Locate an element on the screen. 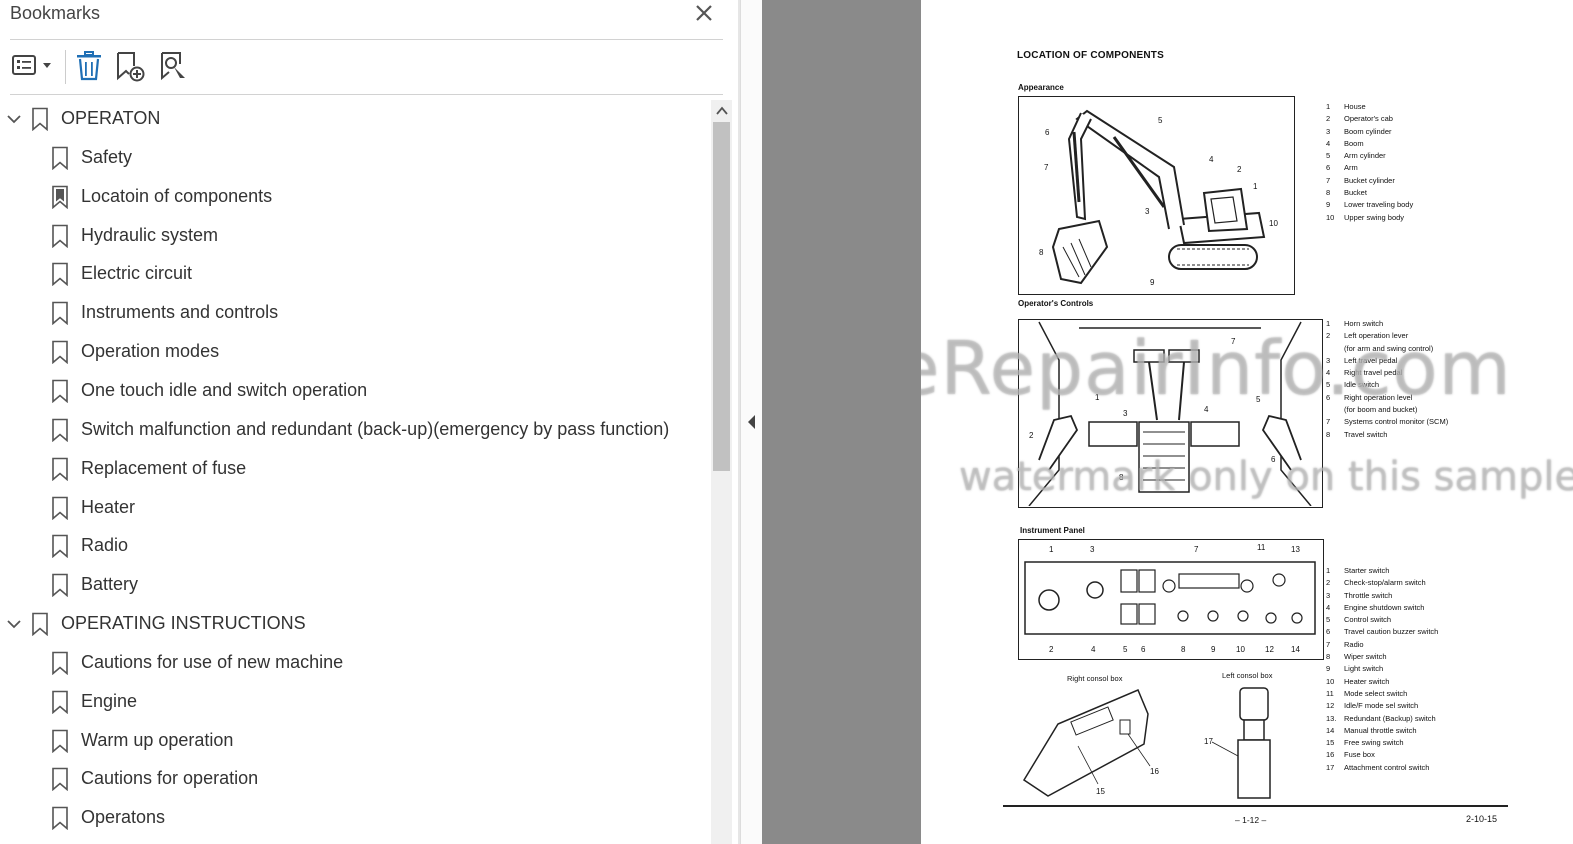 The width and height of the screenshot is (1573, 844). find-current-bookmark-button is located at coordinates (174, 66).